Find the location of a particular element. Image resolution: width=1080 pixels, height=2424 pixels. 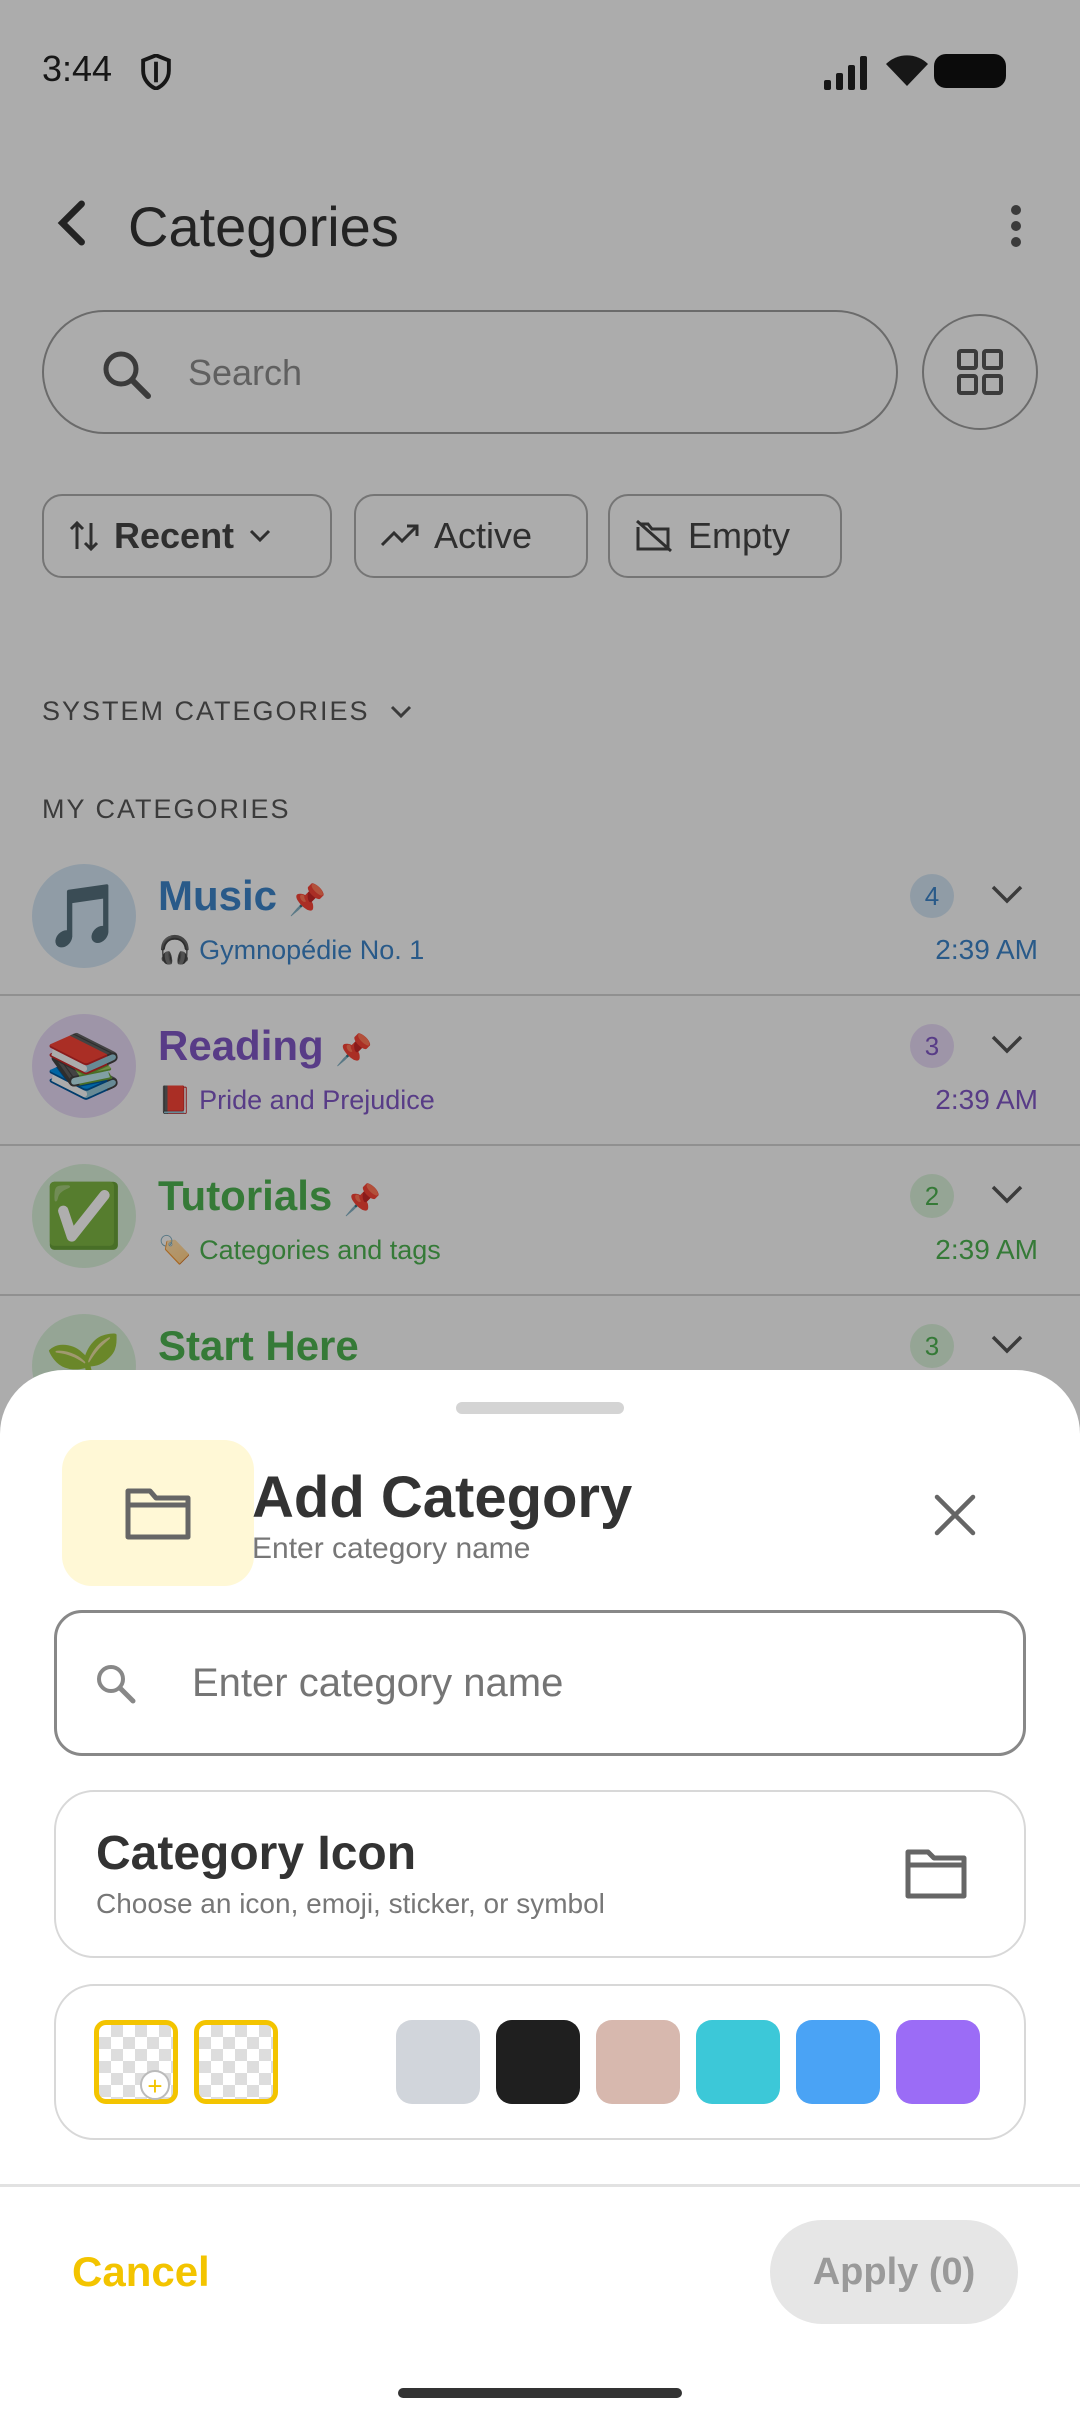

cancel-button: Cancel is located at coordinates (141, 2272).